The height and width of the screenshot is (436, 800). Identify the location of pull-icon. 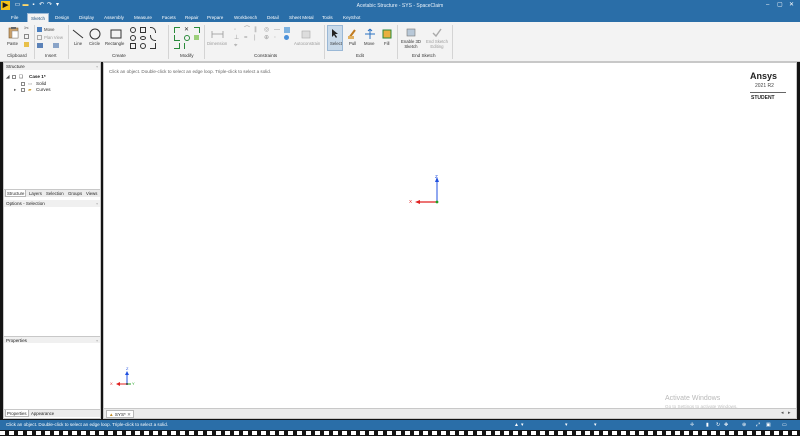
(353, 34).